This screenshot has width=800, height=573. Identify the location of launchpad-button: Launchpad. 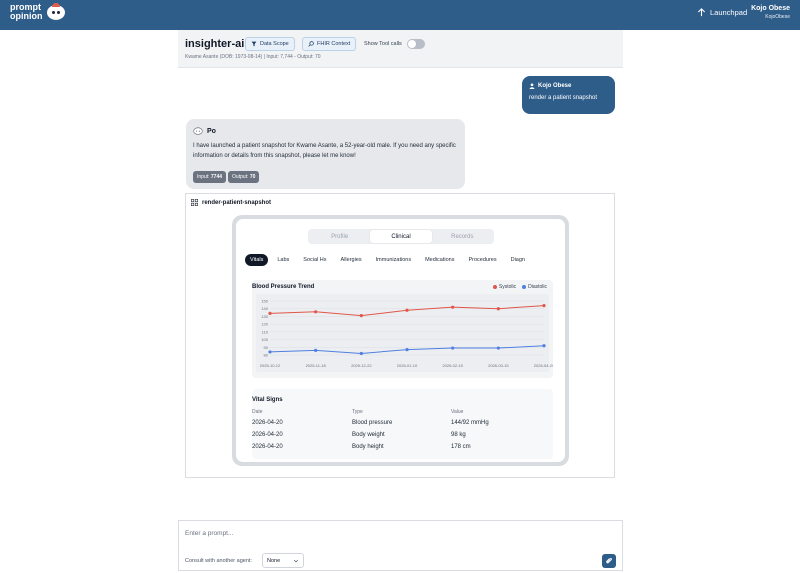
(722, 12).